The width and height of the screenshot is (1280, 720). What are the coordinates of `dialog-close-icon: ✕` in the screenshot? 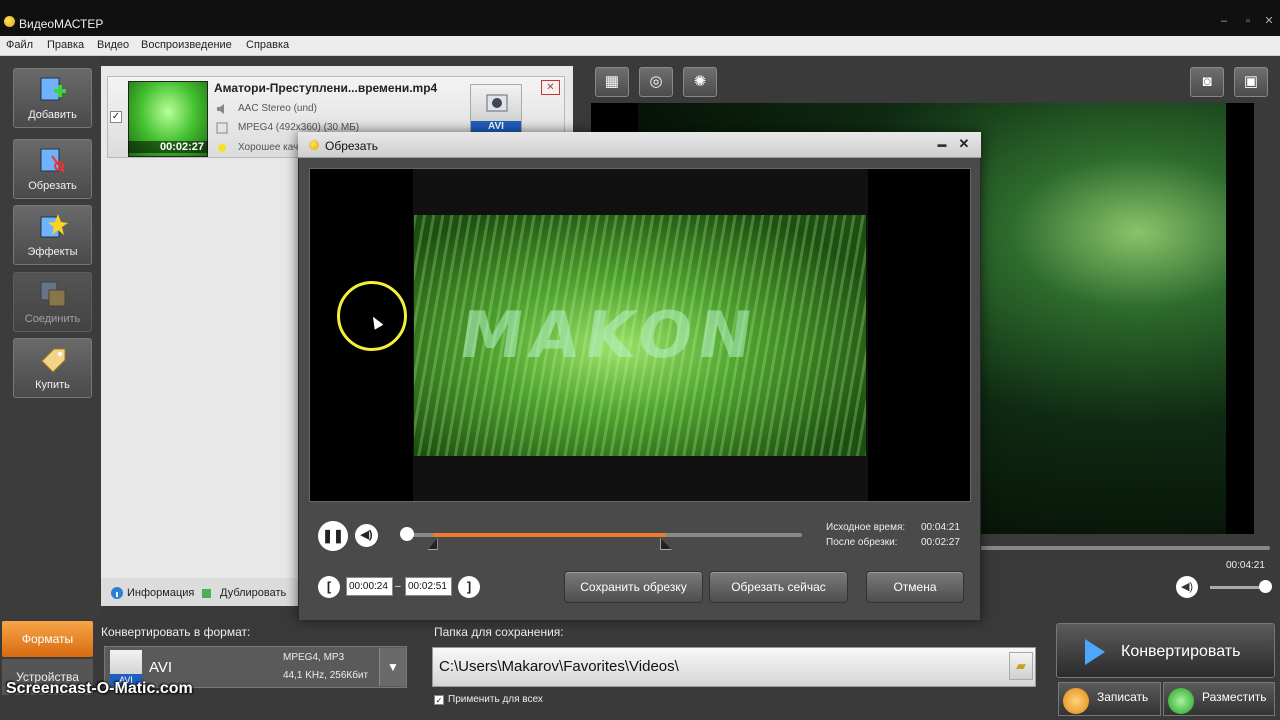 It's located at (964, 144).